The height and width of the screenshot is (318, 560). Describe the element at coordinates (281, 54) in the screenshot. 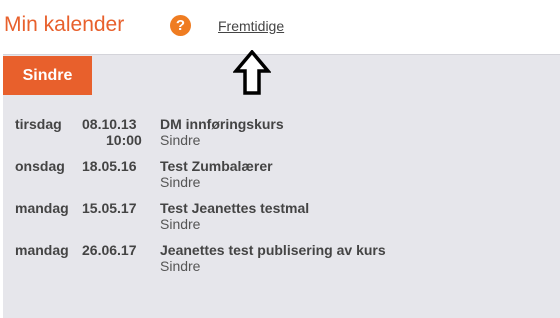

I see `divider` at that location.